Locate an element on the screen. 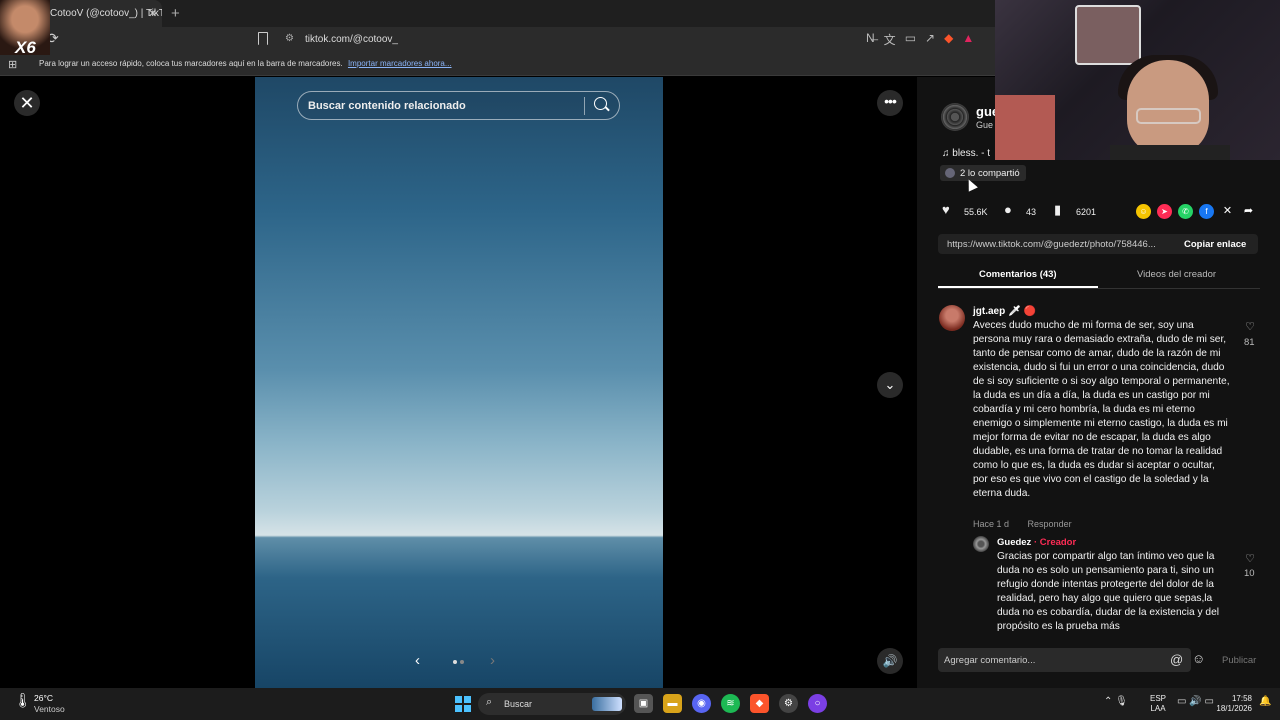  tab-creator-videos: Videos del creador is located at coordinates (1176, 274).